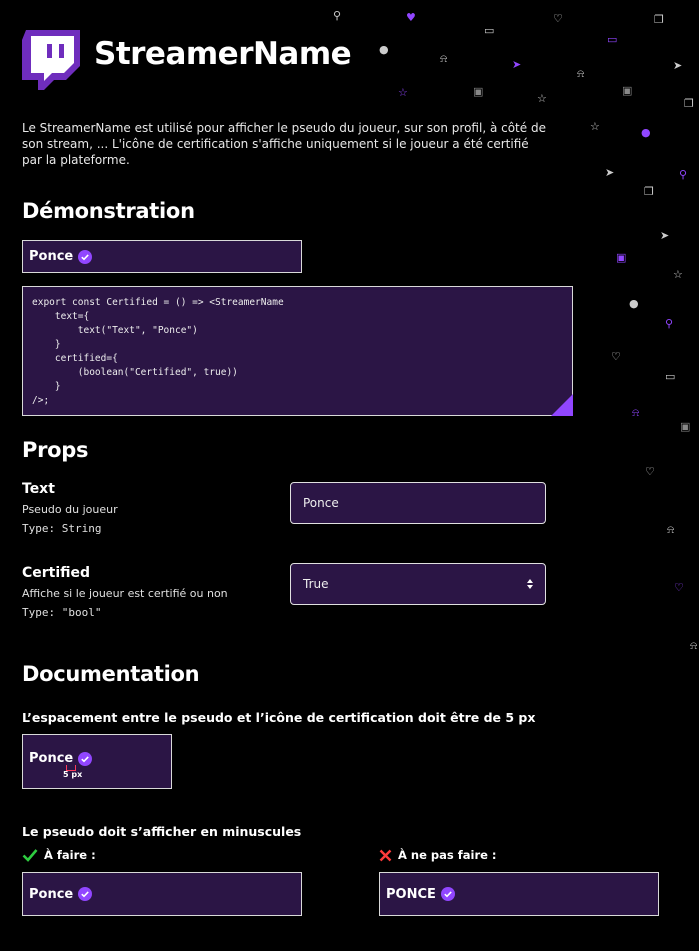  What do you see at coordinates (411, 894) in the screenshot?
I see `dont-example-name: PONCE` at bounding box center [411, 894].